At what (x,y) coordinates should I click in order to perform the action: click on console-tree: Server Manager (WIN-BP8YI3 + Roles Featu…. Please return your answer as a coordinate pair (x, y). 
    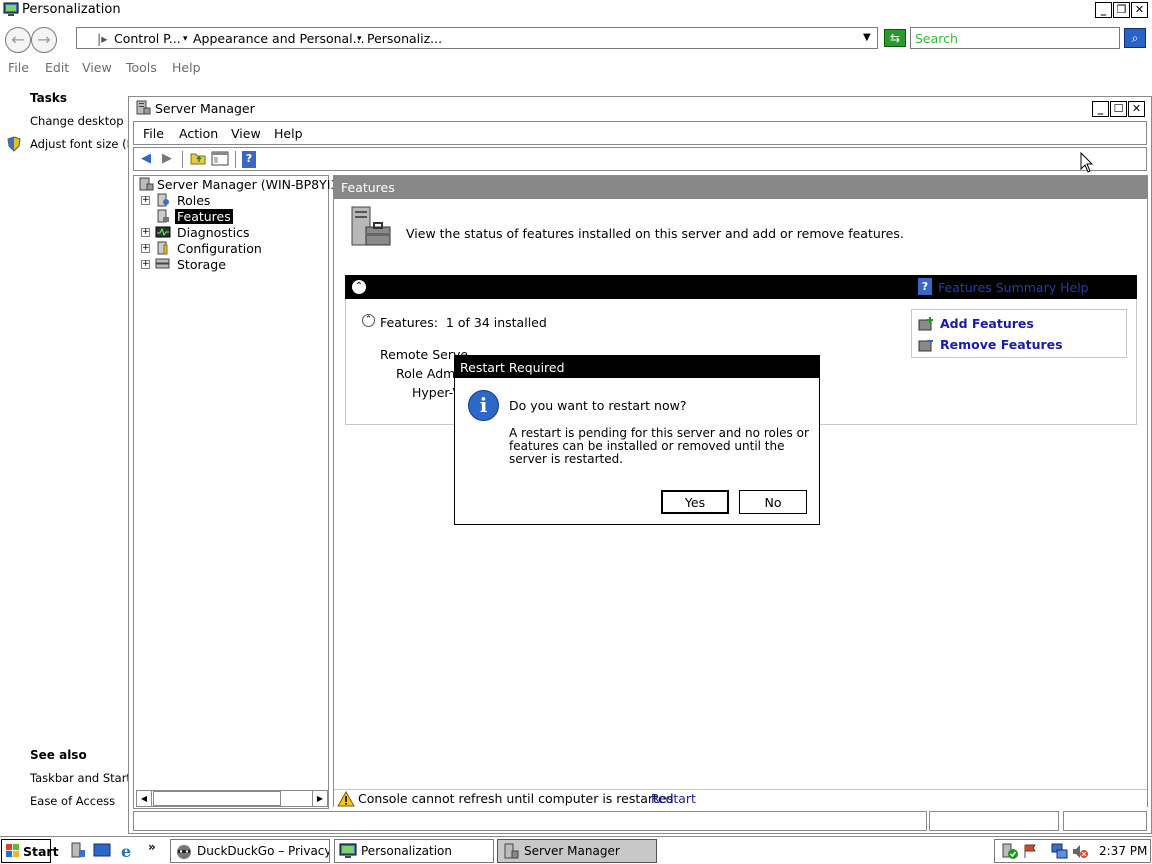
    Looking at the image, I should click on (235, 492).